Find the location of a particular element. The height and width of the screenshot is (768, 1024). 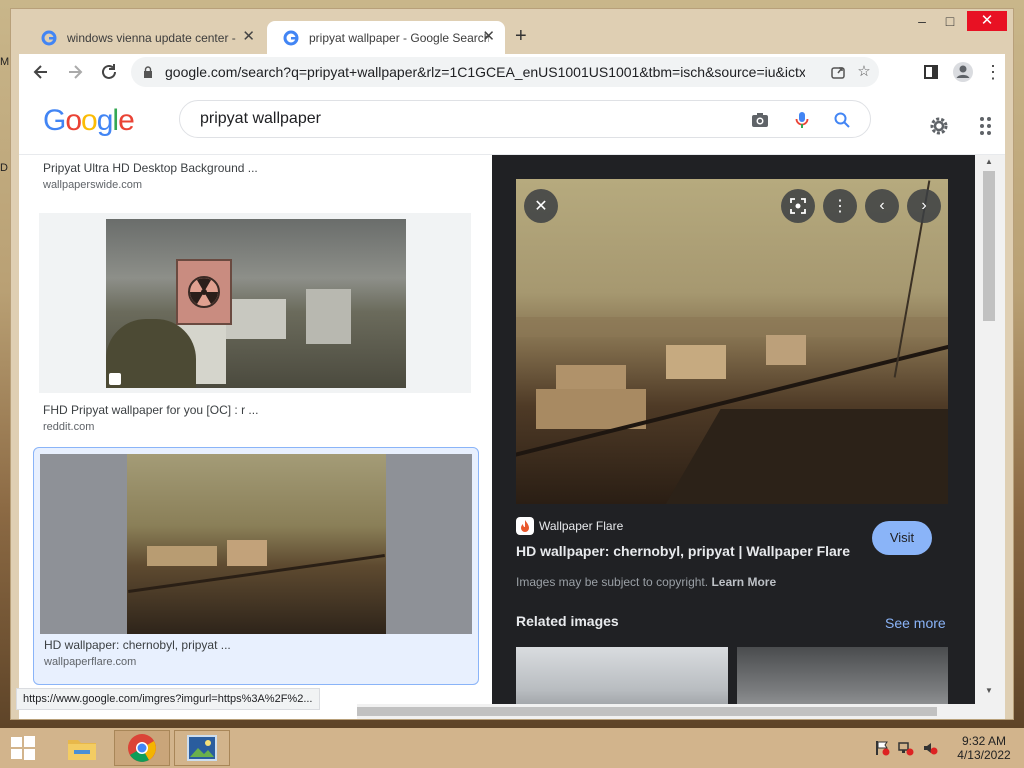

windows-start-icon is located at coordinates (23, 748).